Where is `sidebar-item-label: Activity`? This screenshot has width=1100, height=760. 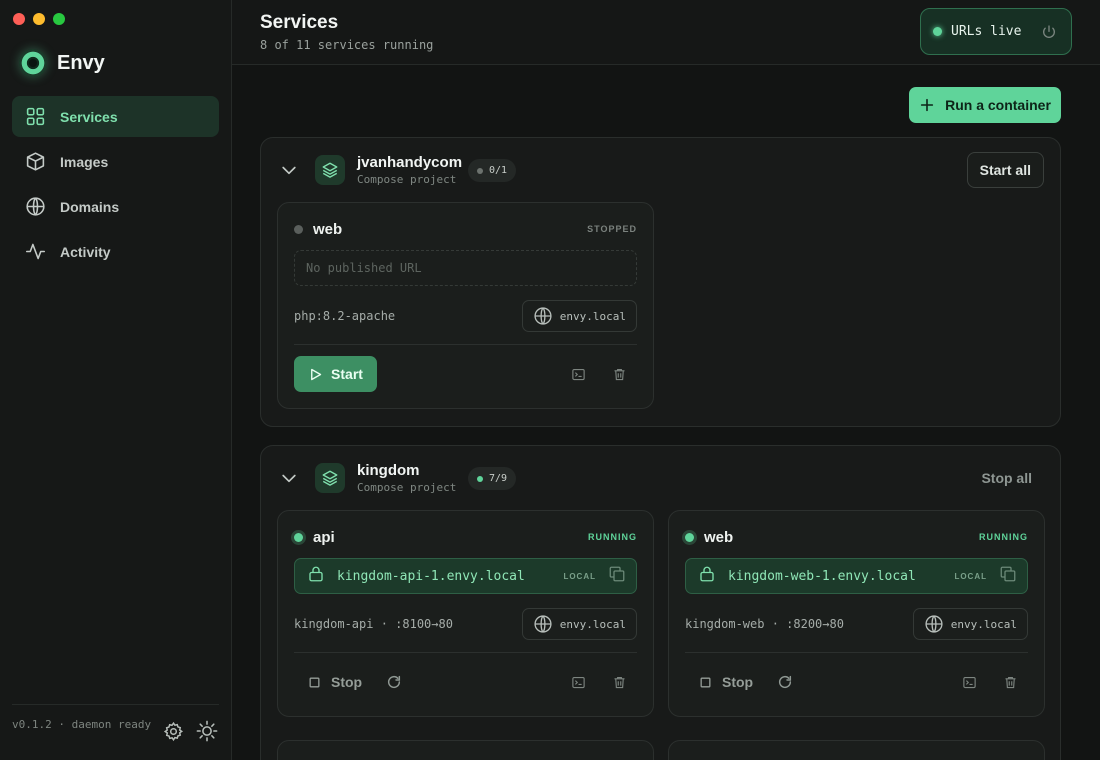 sidebar-item-label: Activity is located at coordinates (85, 251).